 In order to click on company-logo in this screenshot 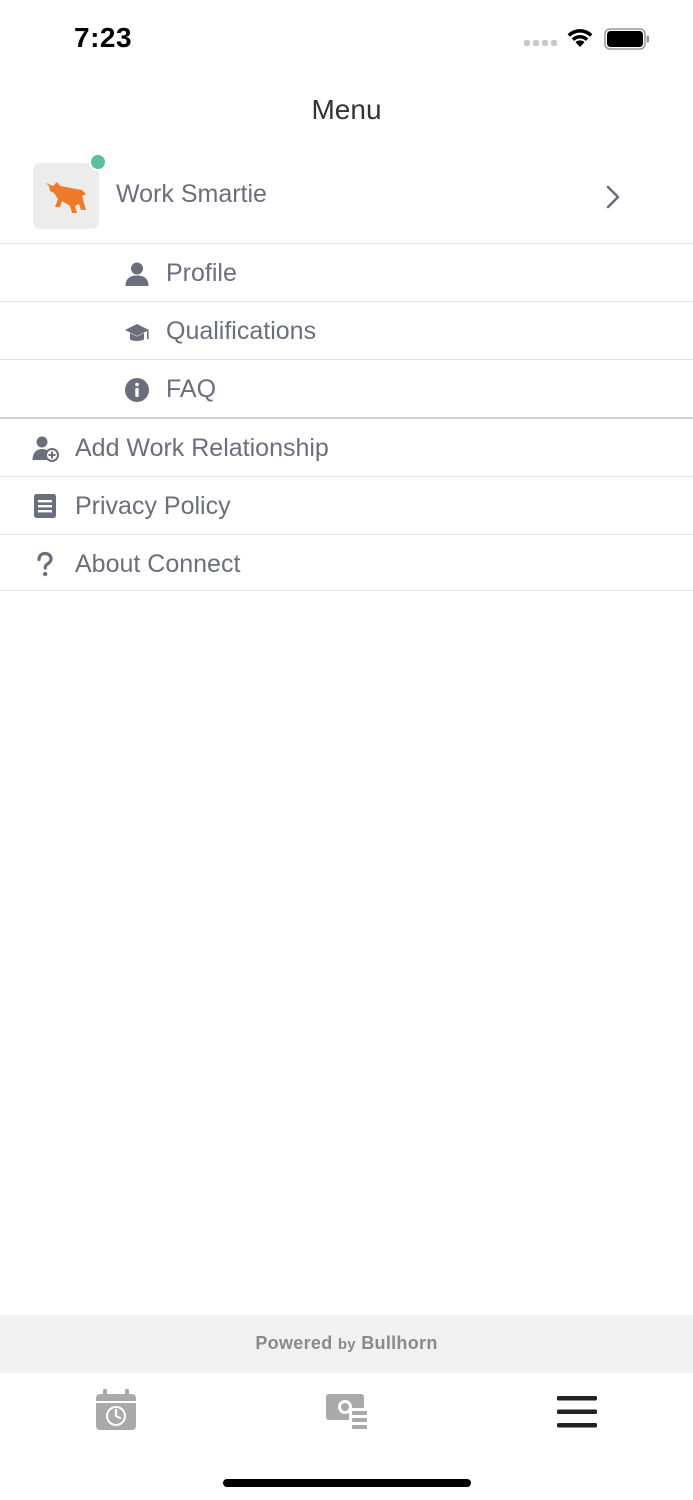, I will do `click(66, 196)`.